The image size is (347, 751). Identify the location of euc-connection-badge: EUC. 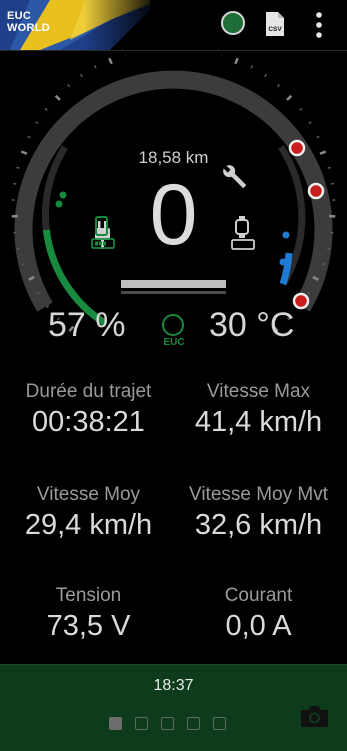
(174, 333).